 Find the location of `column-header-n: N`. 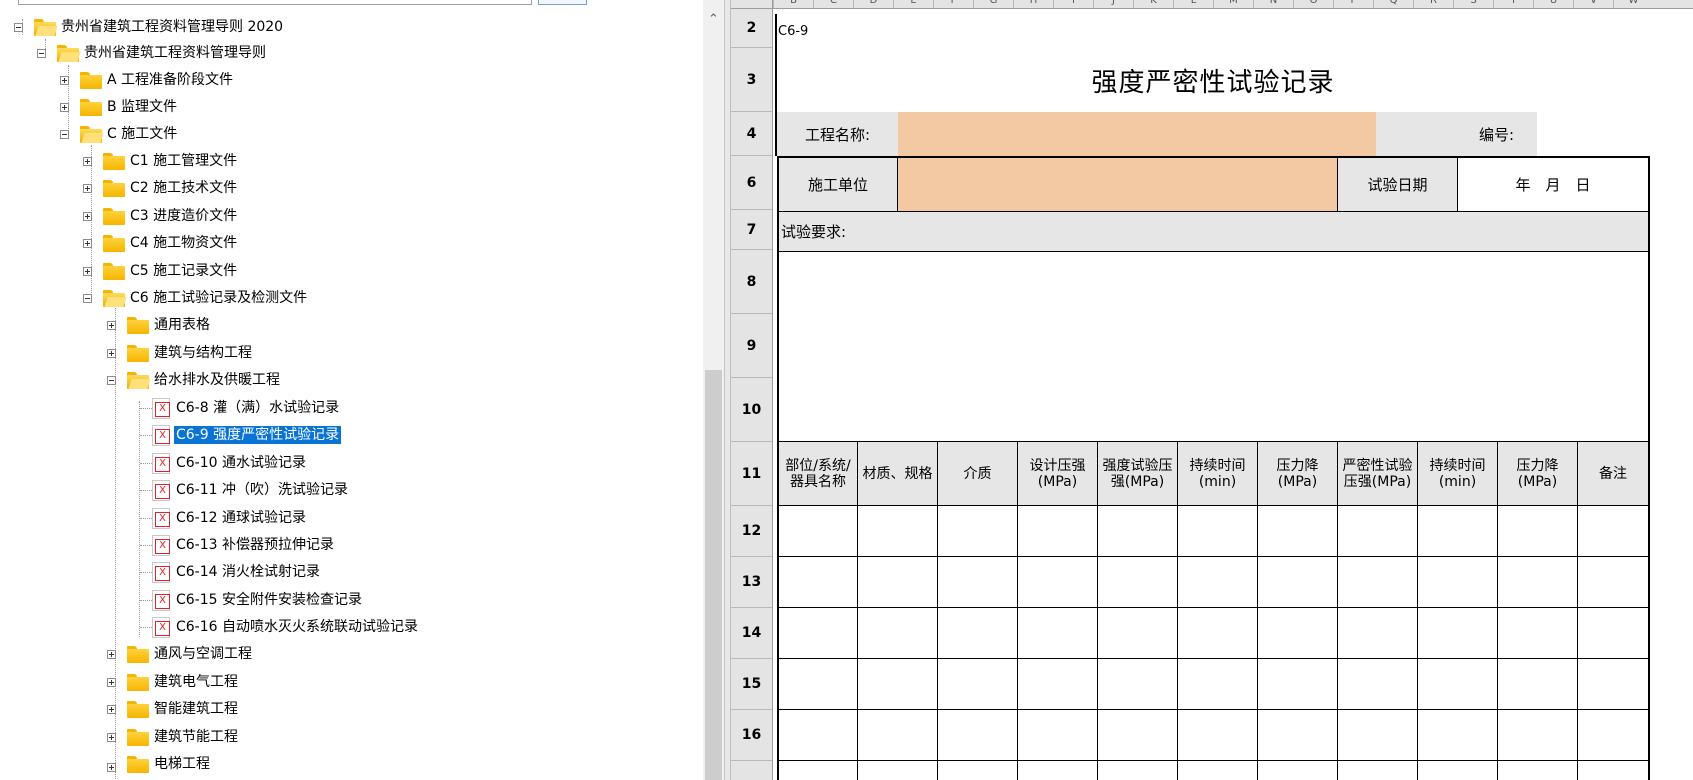

column-header-n: N is located at coordinates (1273, 4).